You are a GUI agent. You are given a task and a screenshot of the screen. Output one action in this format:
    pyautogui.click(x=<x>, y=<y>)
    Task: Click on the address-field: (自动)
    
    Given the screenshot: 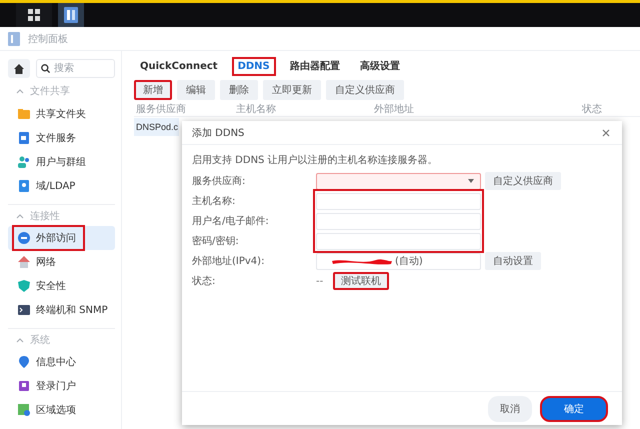 What is the action you would take?
    pyautogui.click(x=398, y=261)
    